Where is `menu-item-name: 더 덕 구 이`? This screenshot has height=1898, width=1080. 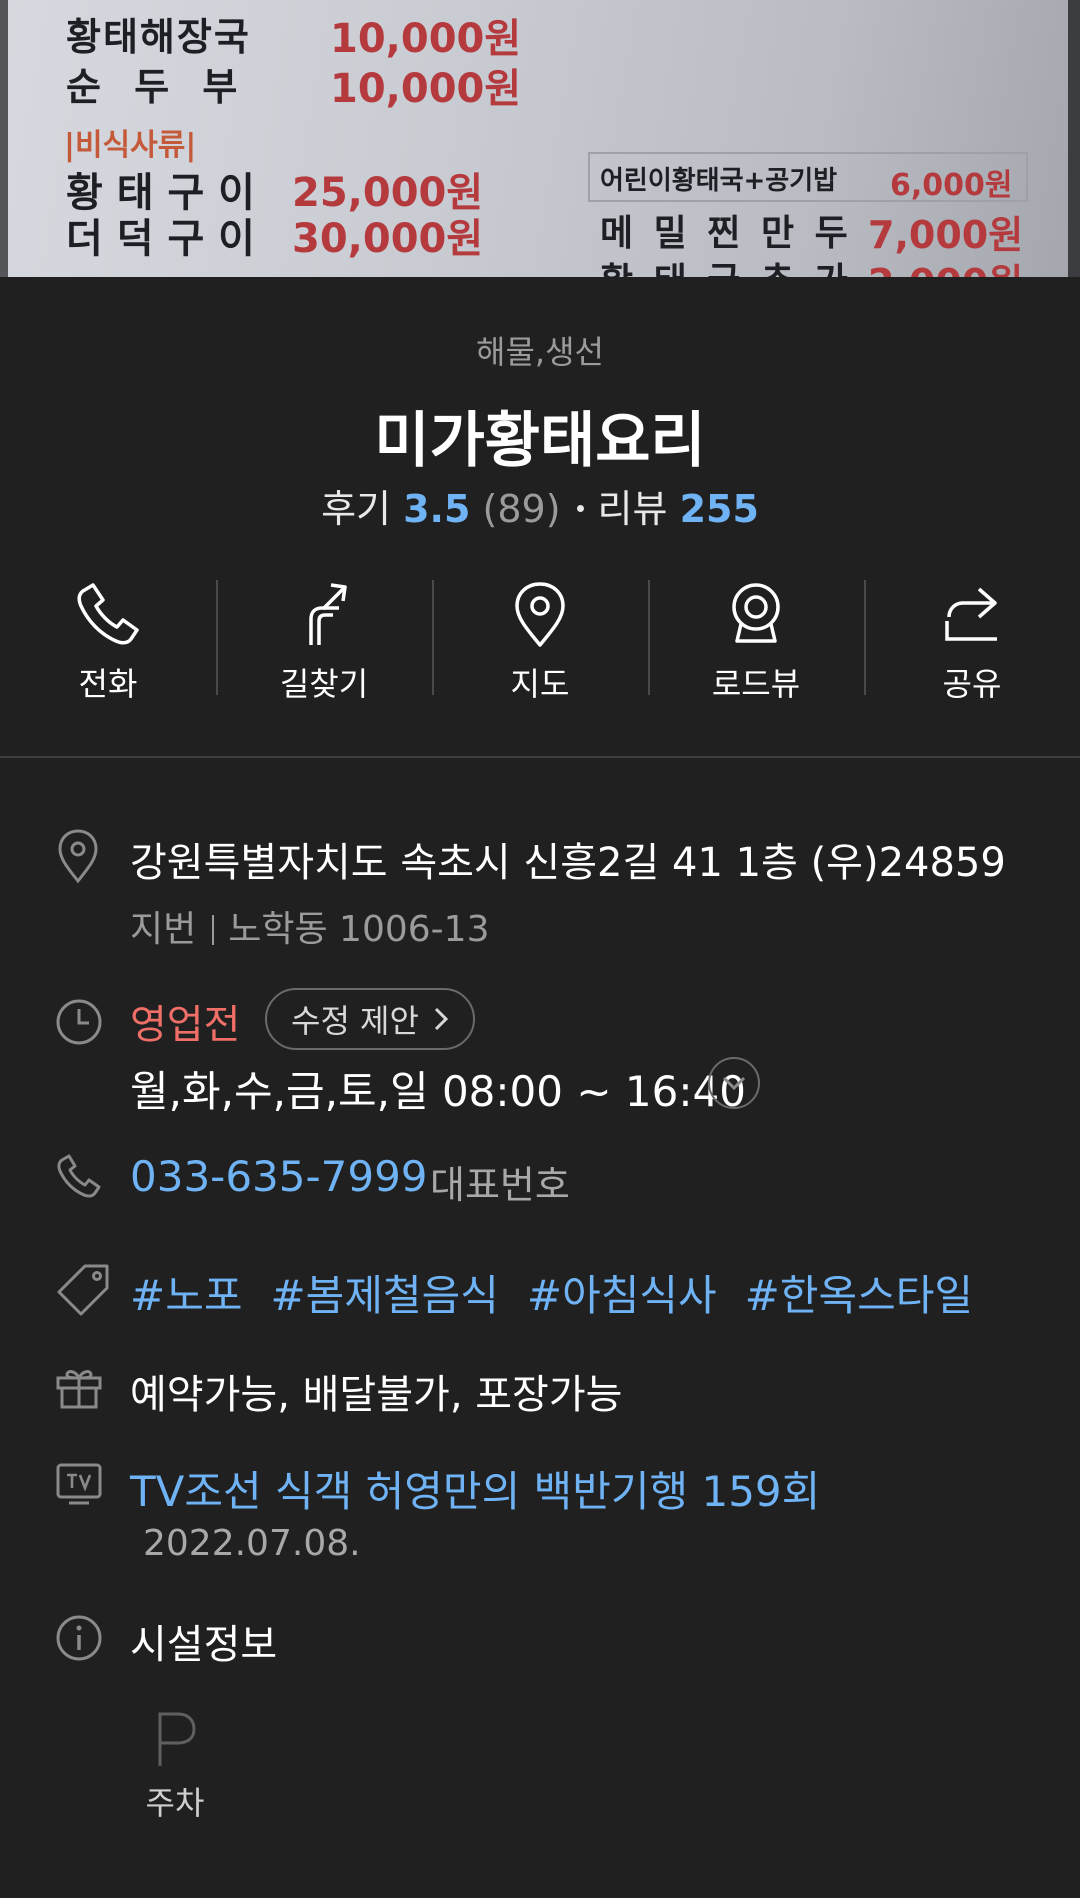 menu-item-name: 더 덕 구 이 is located at coordinates (160, 239).